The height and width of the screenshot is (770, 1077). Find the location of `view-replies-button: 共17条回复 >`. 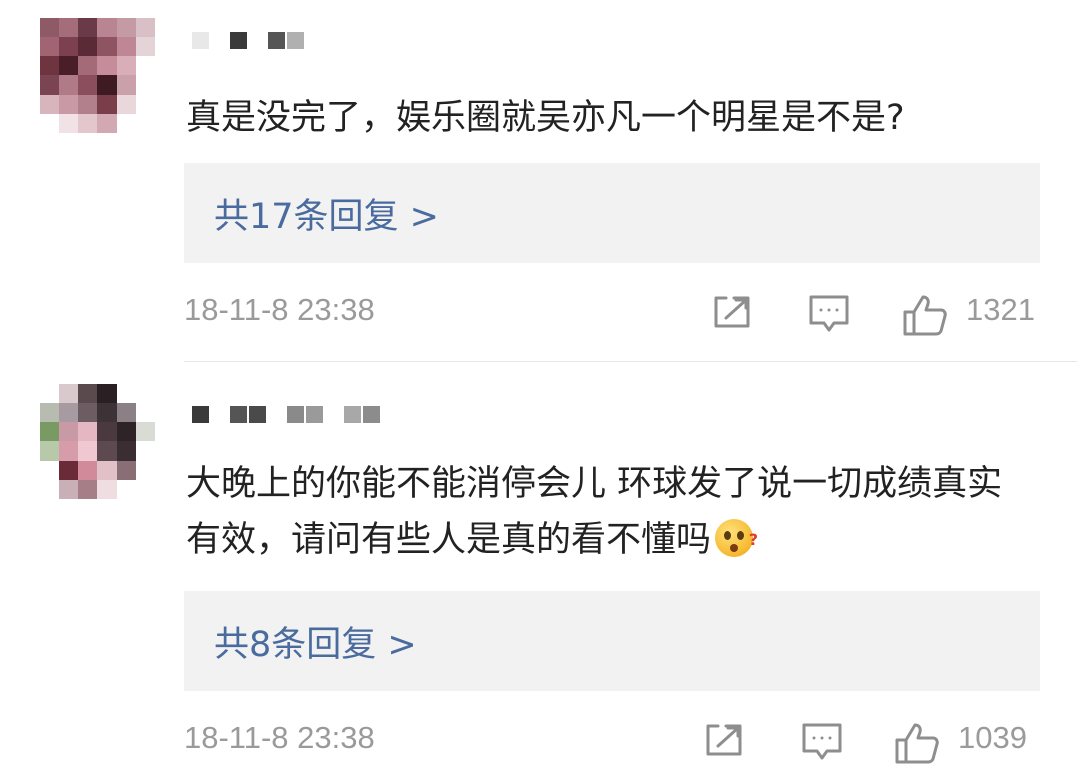

view-replies-button: 共17条回复 > is located at coordinates (612, 213).